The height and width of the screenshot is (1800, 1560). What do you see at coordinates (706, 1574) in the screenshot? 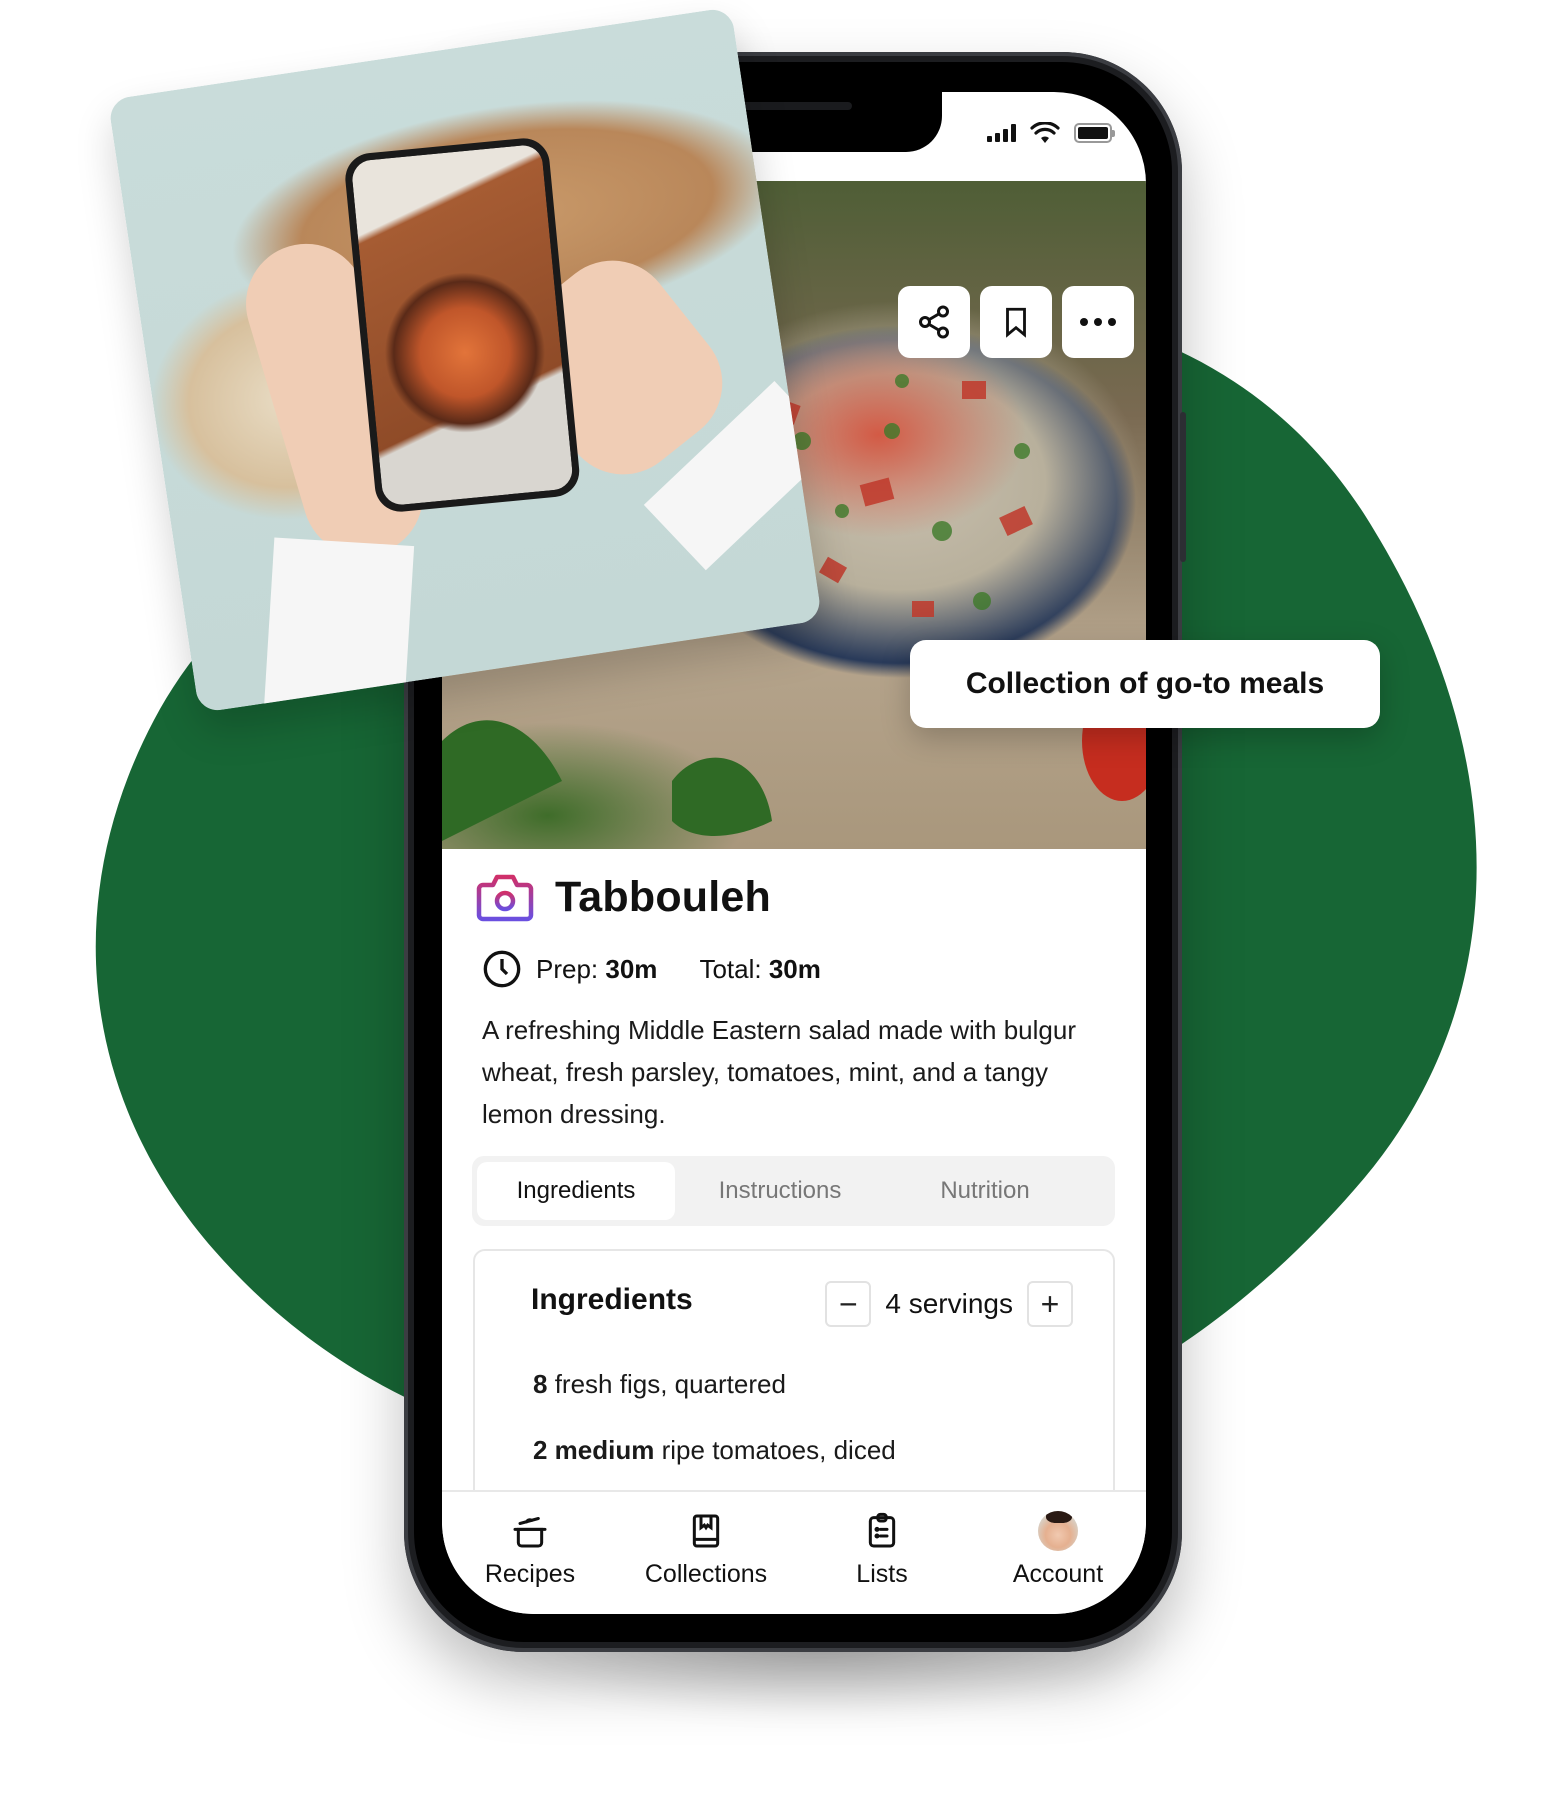
I see `tab-collections-label: Collections` at bounding box center [706, 1574].